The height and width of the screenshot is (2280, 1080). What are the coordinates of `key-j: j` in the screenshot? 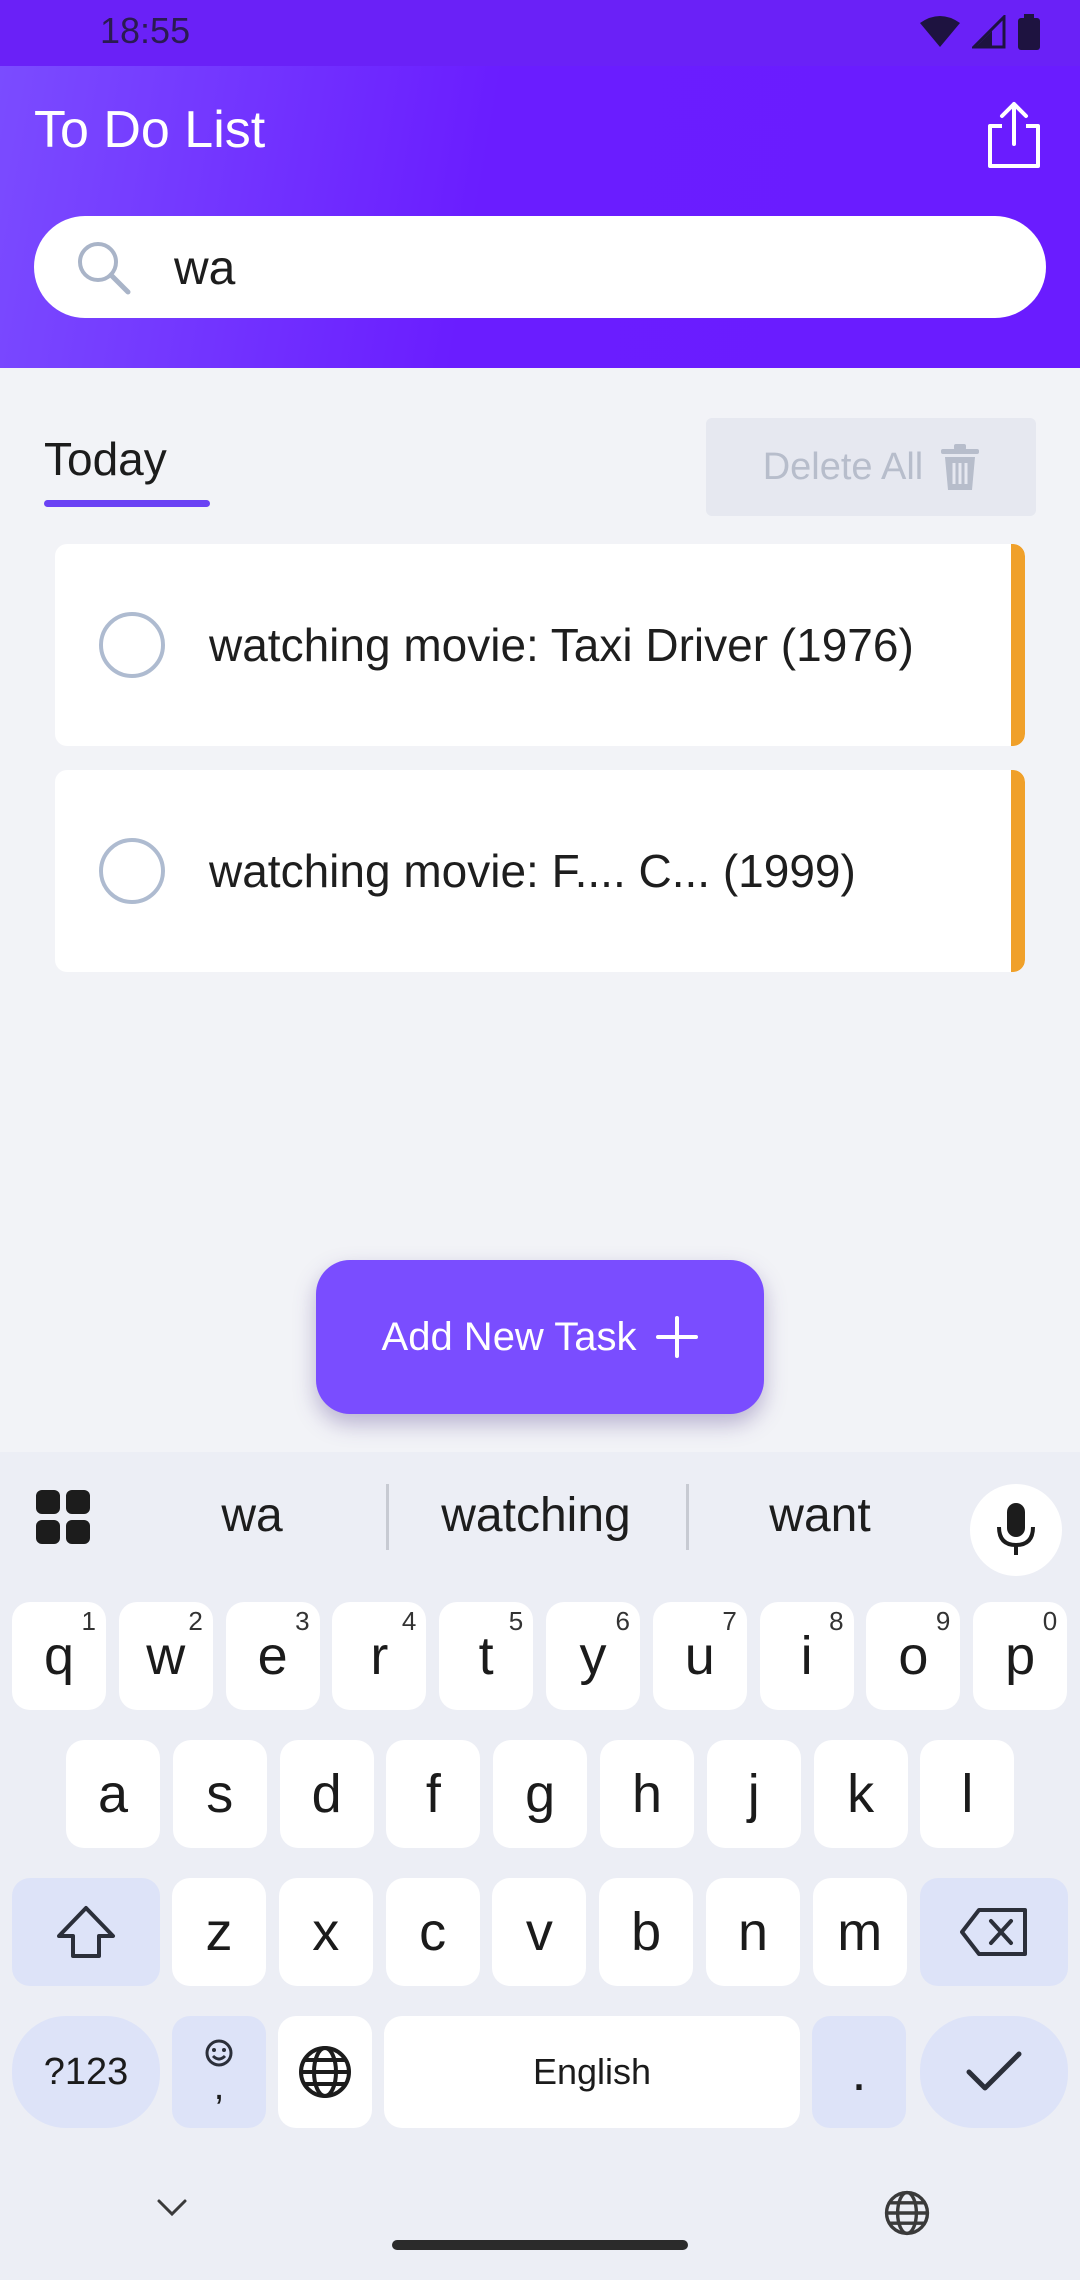 It's located at (753, 1794).